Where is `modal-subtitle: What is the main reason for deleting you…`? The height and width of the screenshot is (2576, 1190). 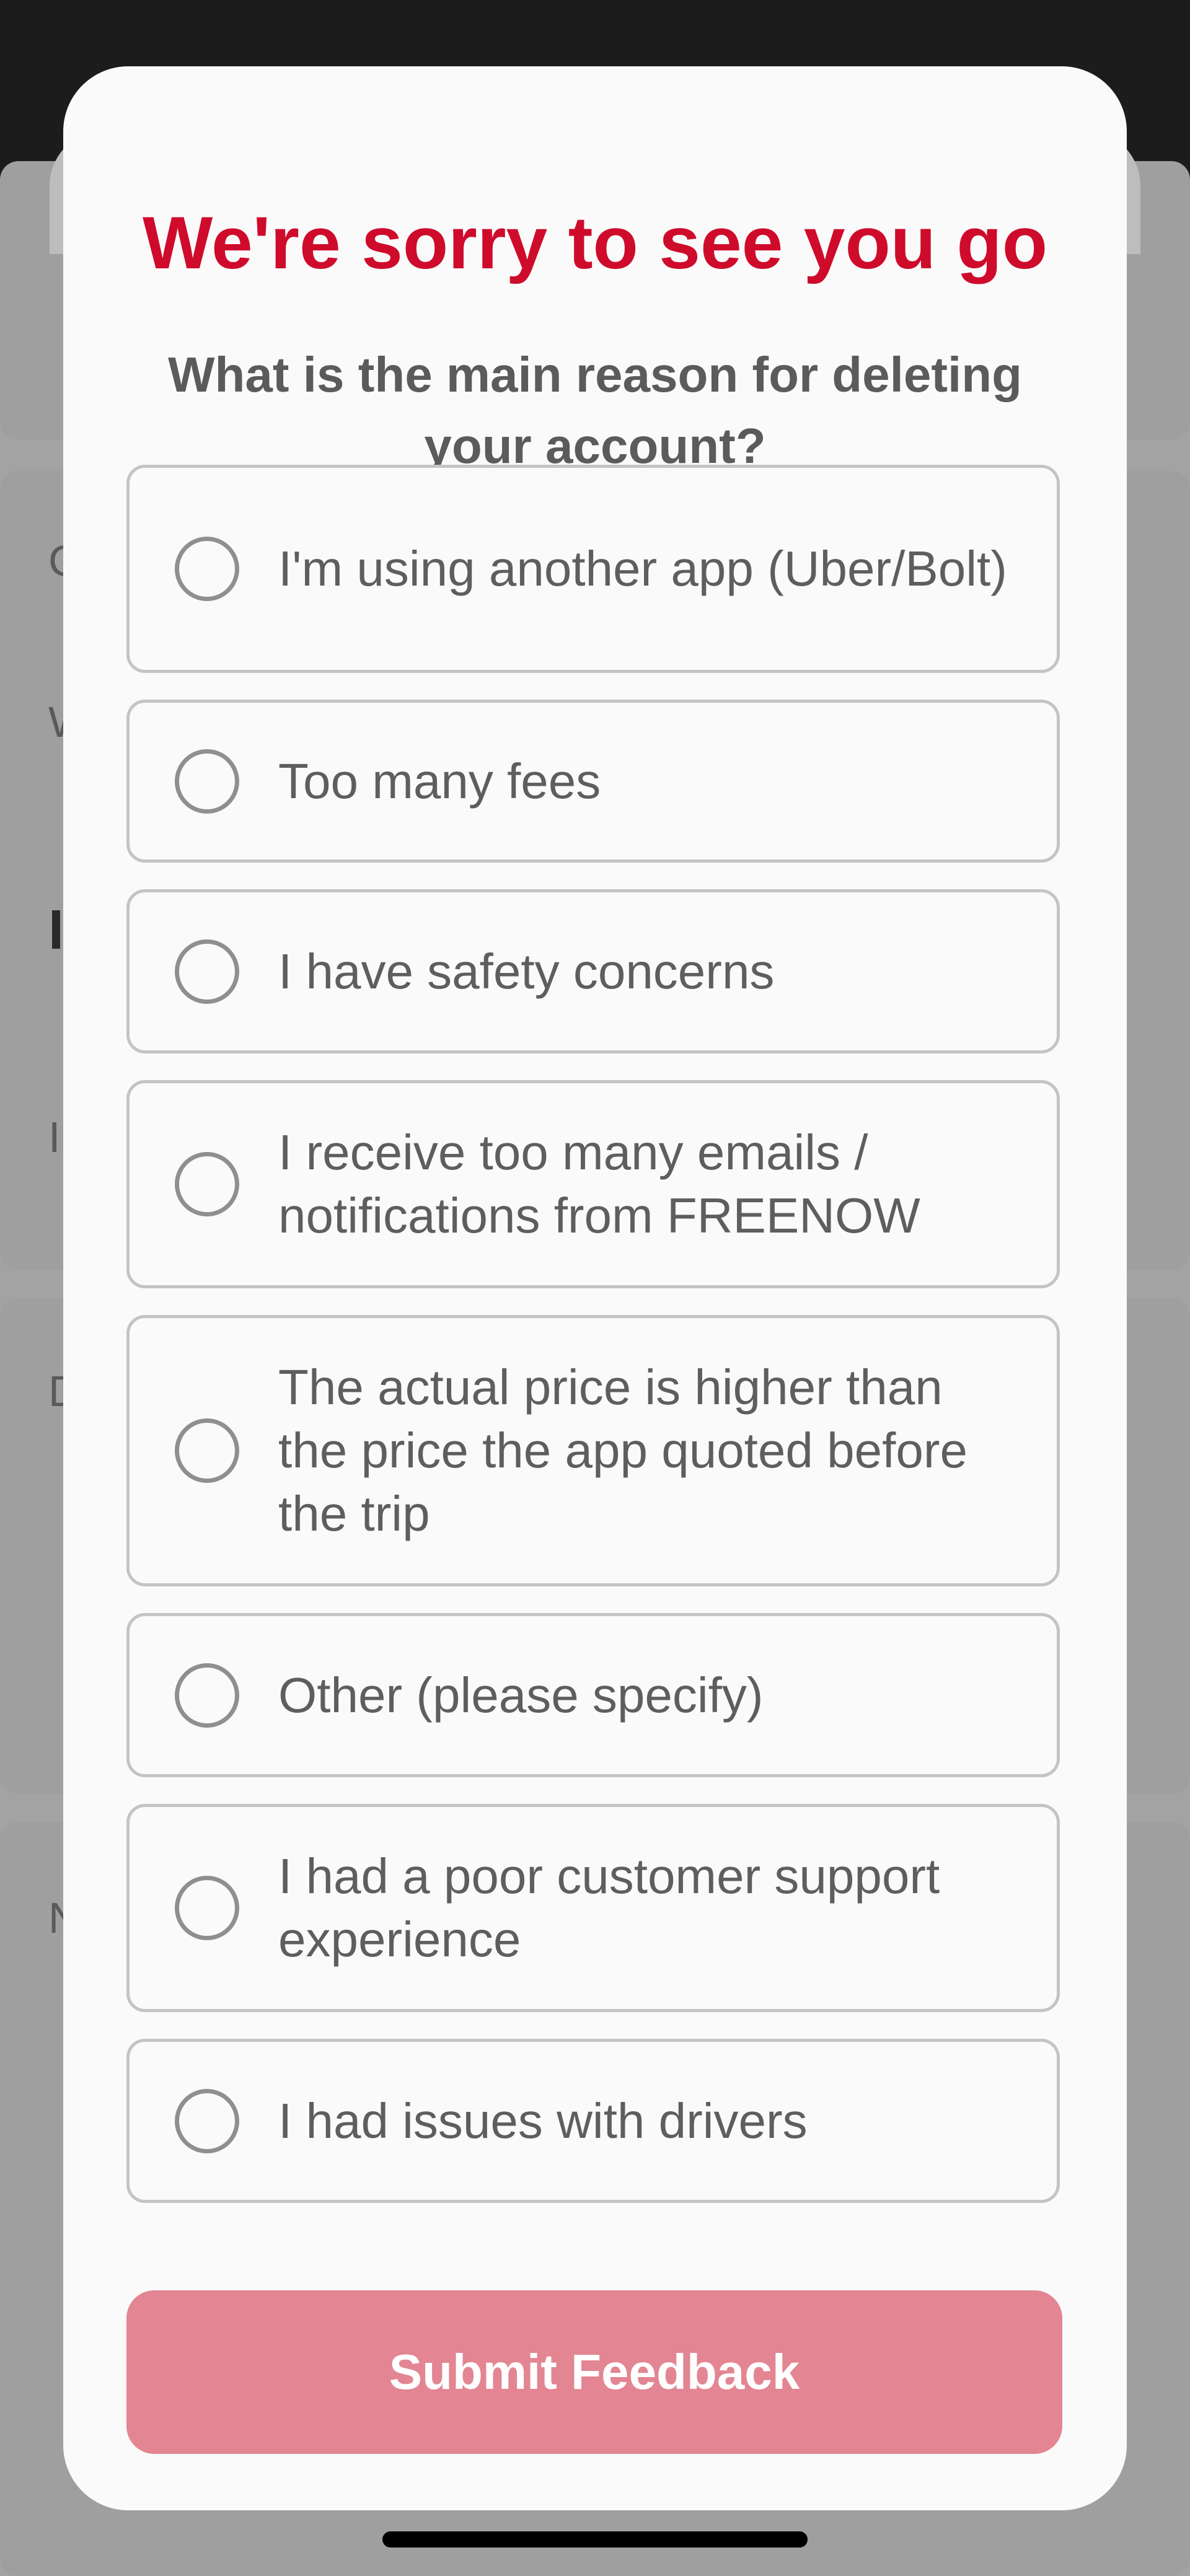
modal-subtitle: What is the main reason for deleting you… is located at coordinates (595, 410).